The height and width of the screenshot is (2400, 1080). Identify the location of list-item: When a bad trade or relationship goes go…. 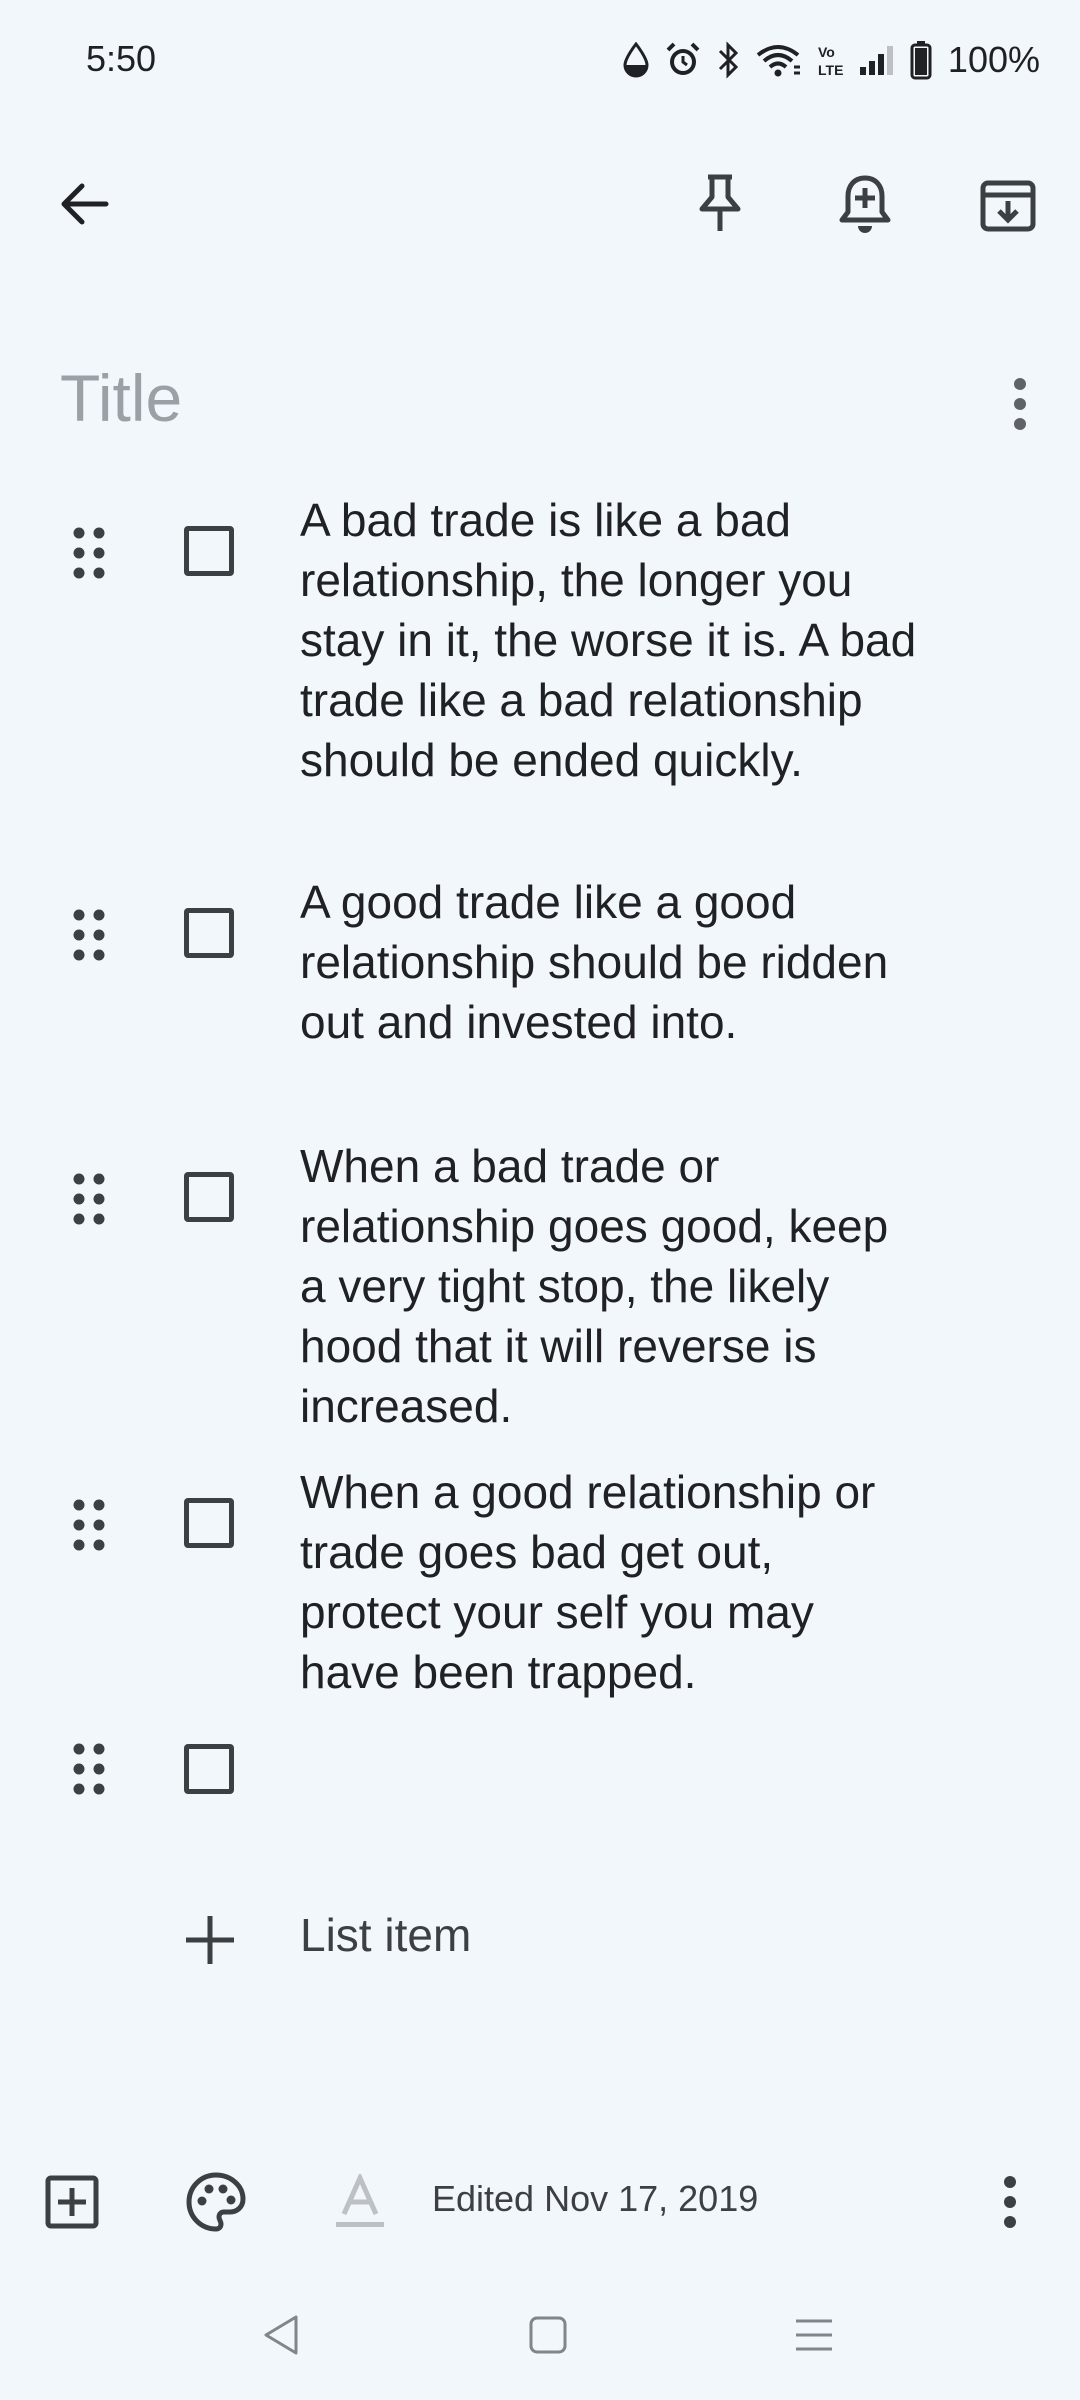
(540, 1299).